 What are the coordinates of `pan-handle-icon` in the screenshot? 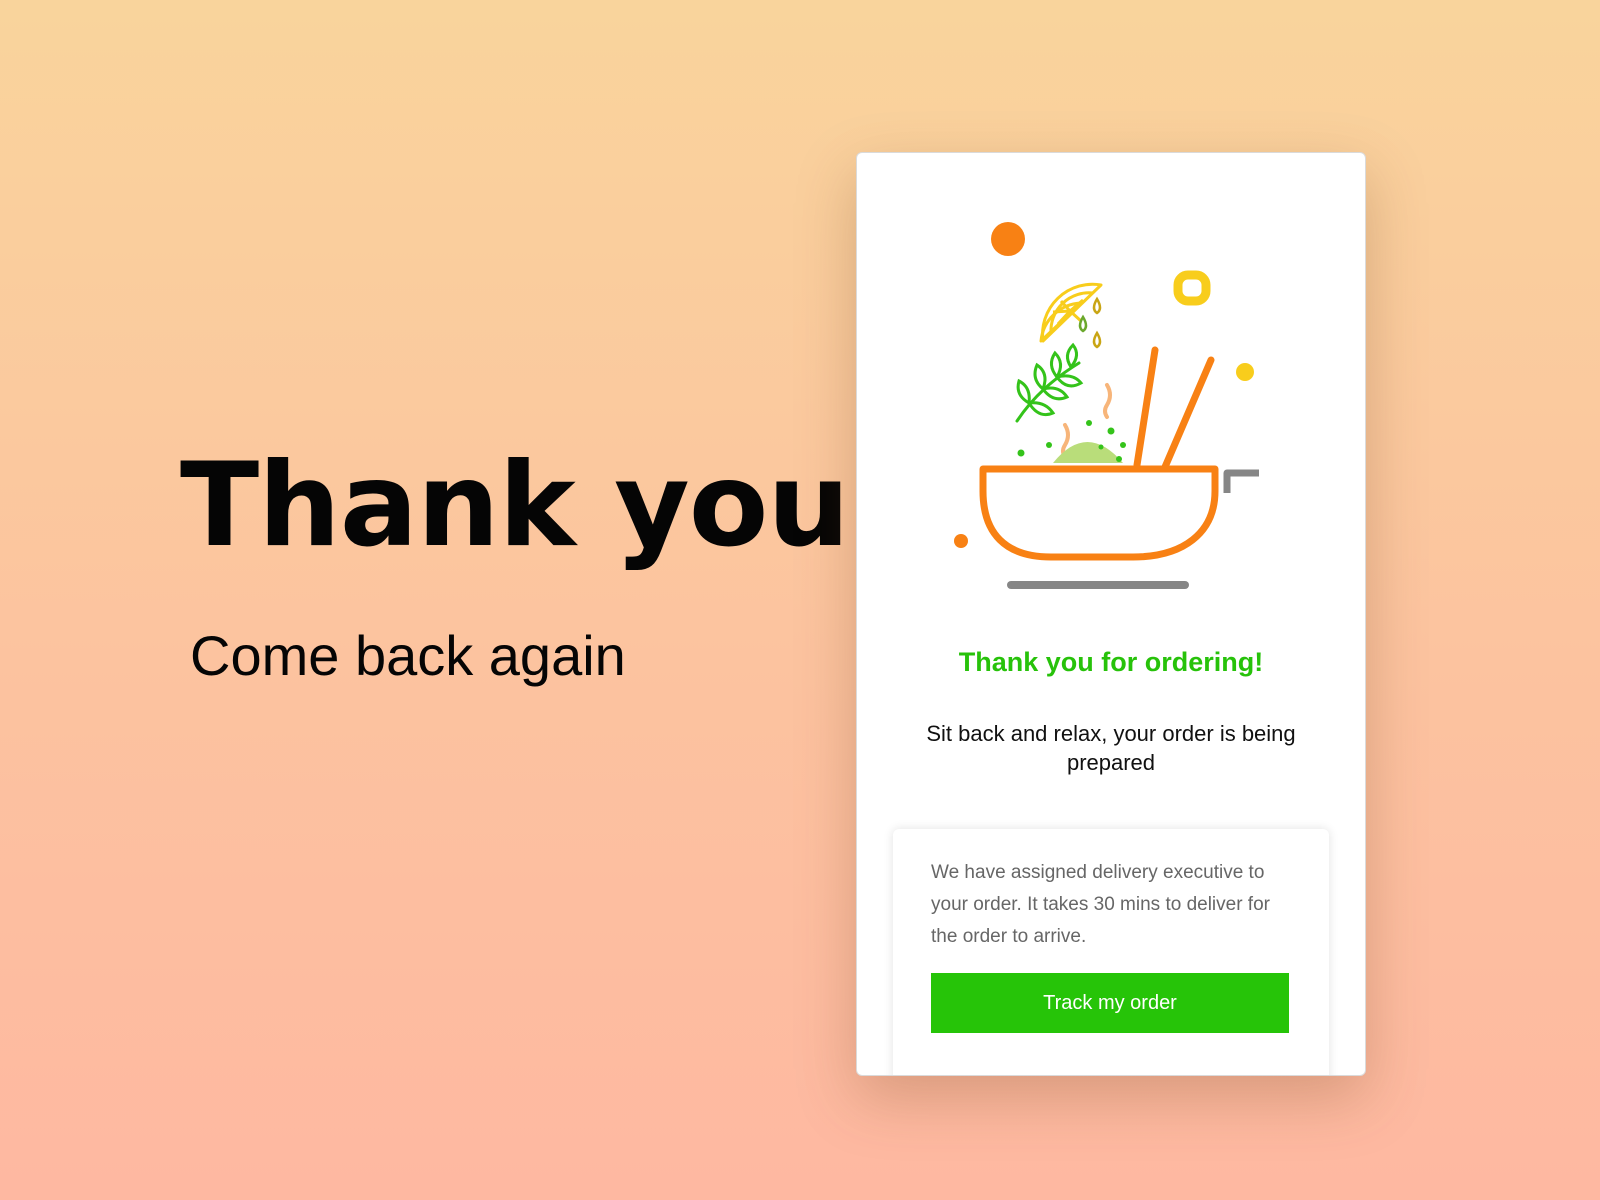 It's located at (1241, 481).